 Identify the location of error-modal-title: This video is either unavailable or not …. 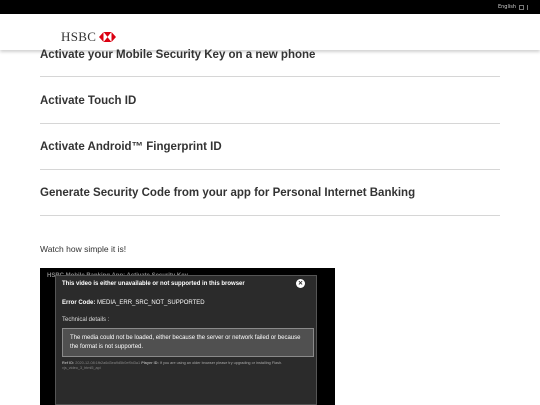
(153, 284).